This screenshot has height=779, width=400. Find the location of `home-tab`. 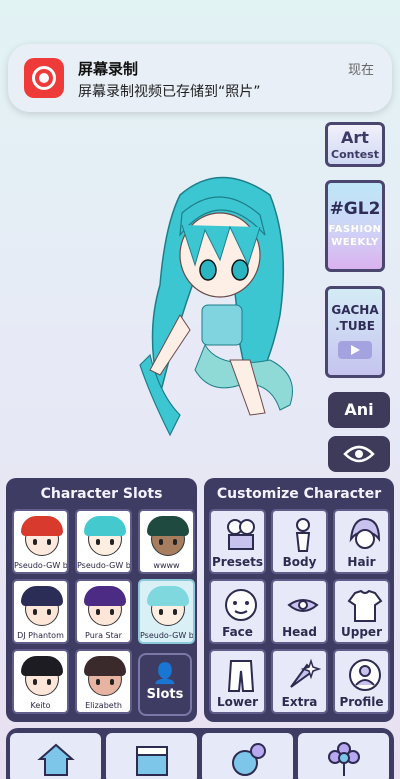

home-tab is located at coordinates (55, 756).